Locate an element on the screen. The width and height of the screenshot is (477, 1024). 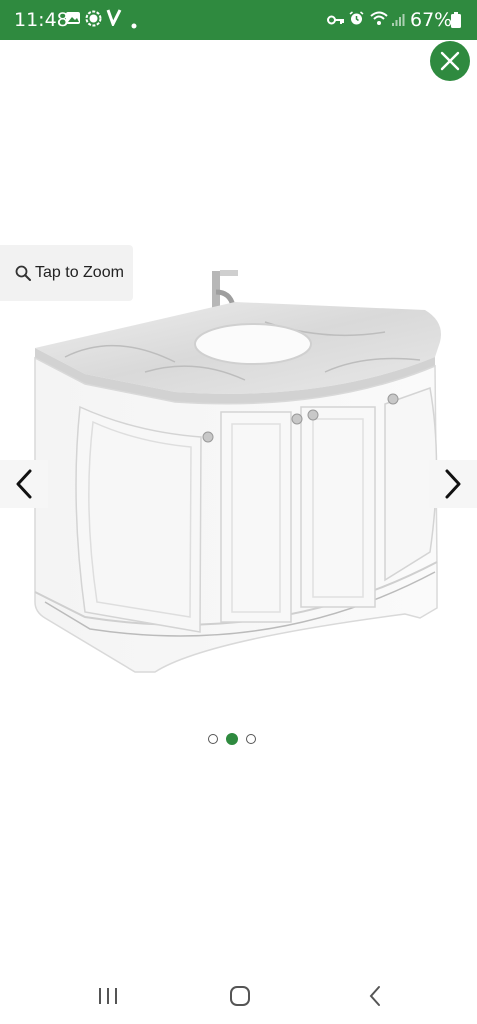
battery-icon is located at coordinates (456, 22).